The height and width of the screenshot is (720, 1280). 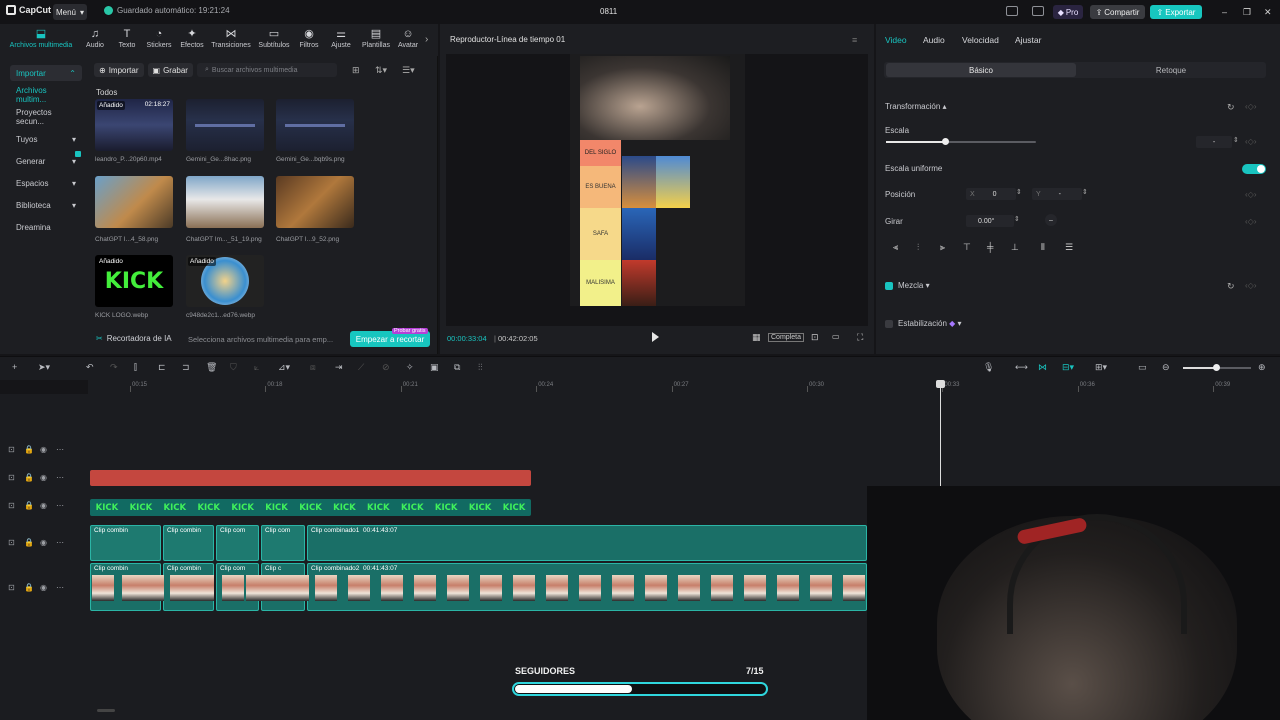 I want to click on preview-axis-icon: ⊞▾, so click(x=1101, y=367).